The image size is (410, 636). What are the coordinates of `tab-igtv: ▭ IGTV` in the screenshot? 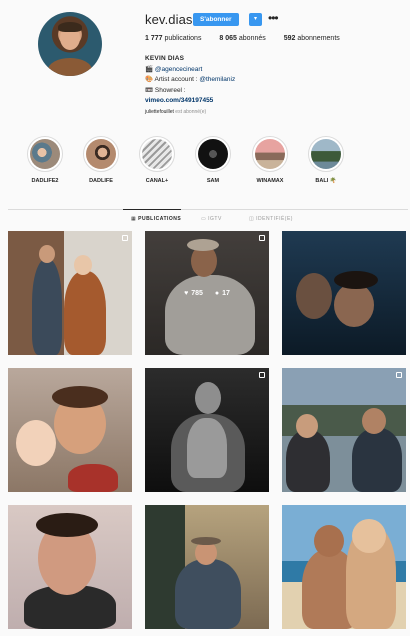 It's located at (211, 219).